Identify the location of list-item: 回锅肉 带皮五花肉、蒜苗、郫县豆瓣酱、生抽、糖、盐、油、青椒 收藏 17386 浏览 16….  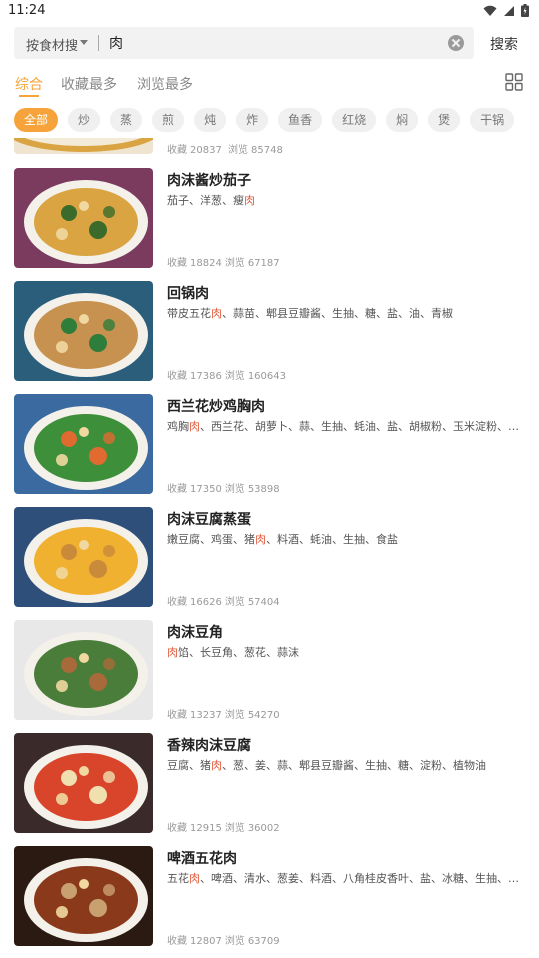
(269, 337).